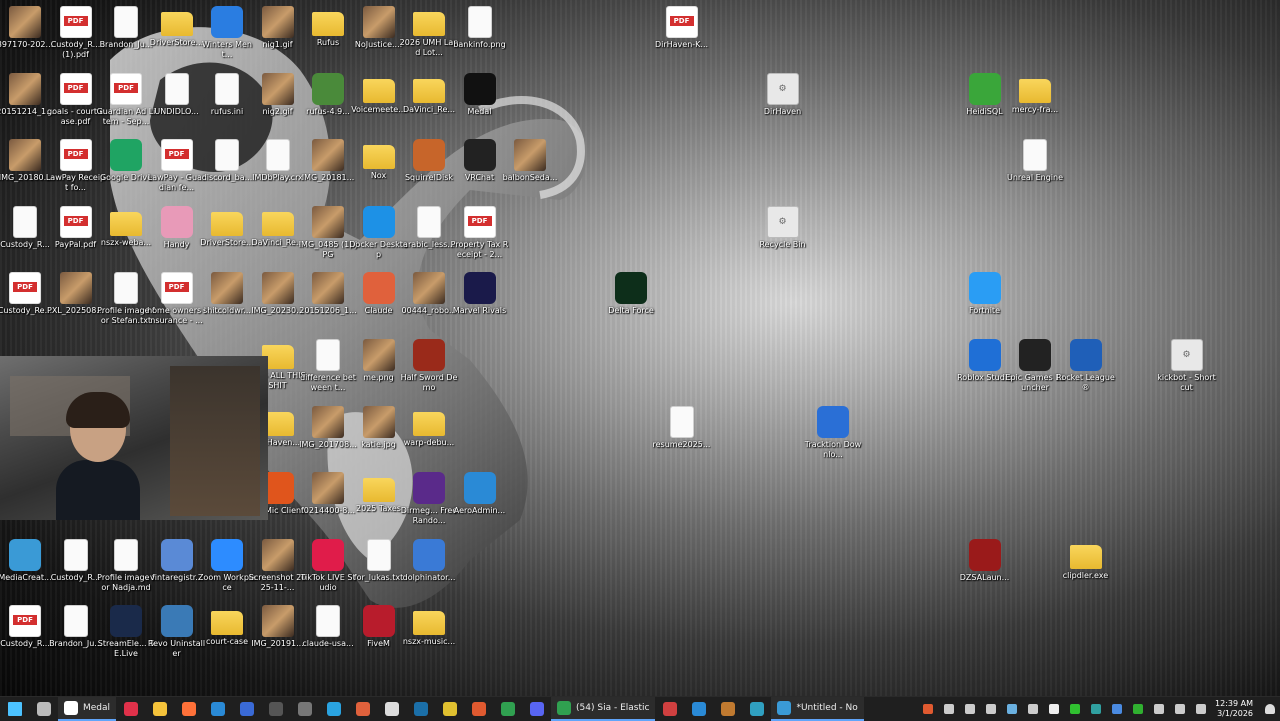 Image resolution: width=1280 pixels, height=721 pixels. I want to click on tray-app7-icon, so click(1095, 709).